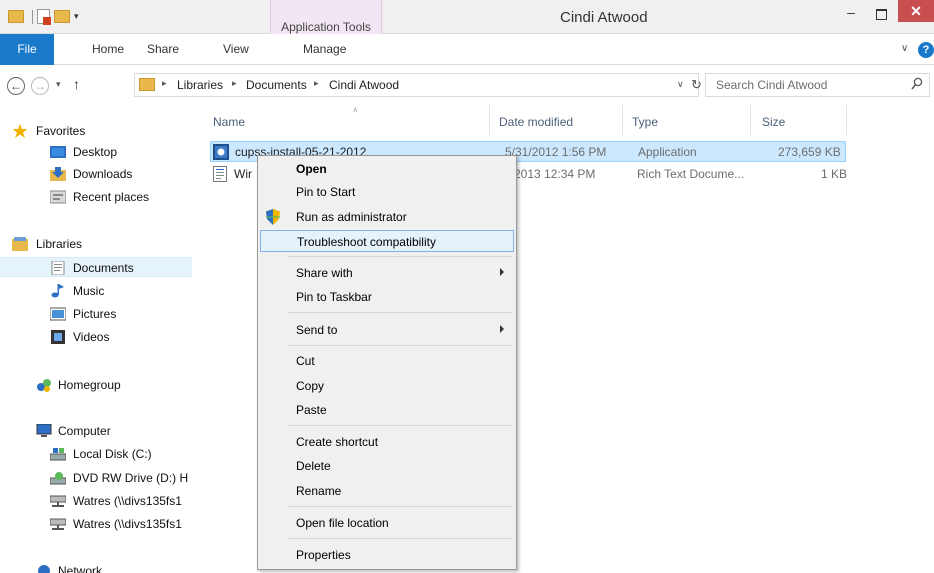 The image size is (934, 573). Describe the element at coordinates (96, 174) in the screenshot. I see `nav-item-downloads: Downloads` at that location.